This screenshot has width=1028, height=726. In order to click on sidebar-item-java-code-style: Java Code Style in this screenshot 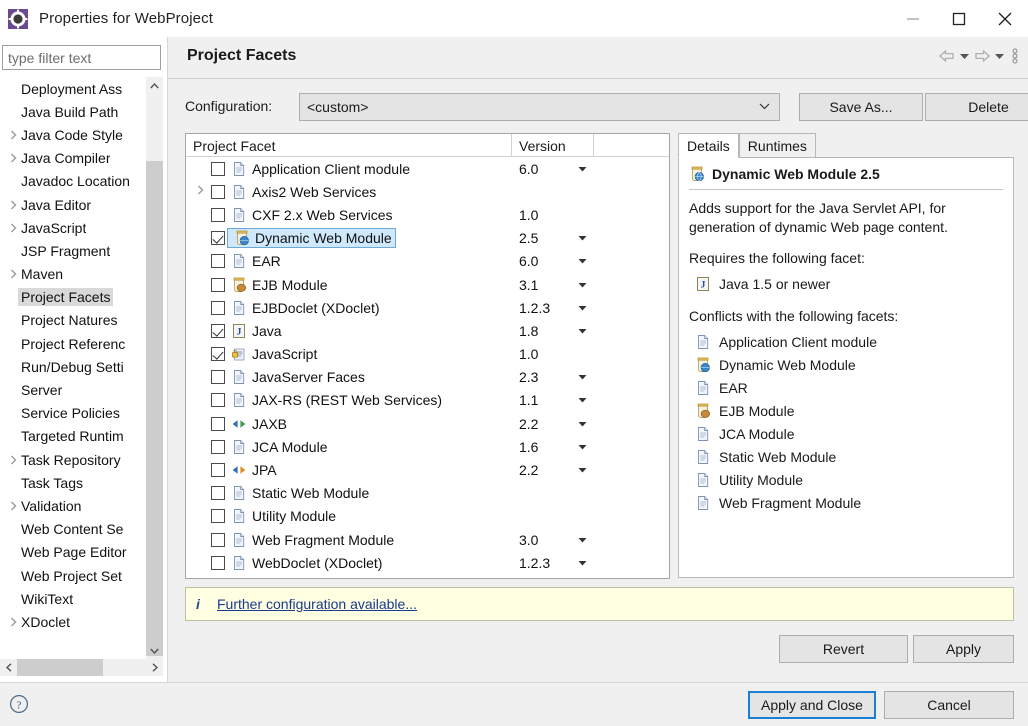, I will do `click(73, 134)`.